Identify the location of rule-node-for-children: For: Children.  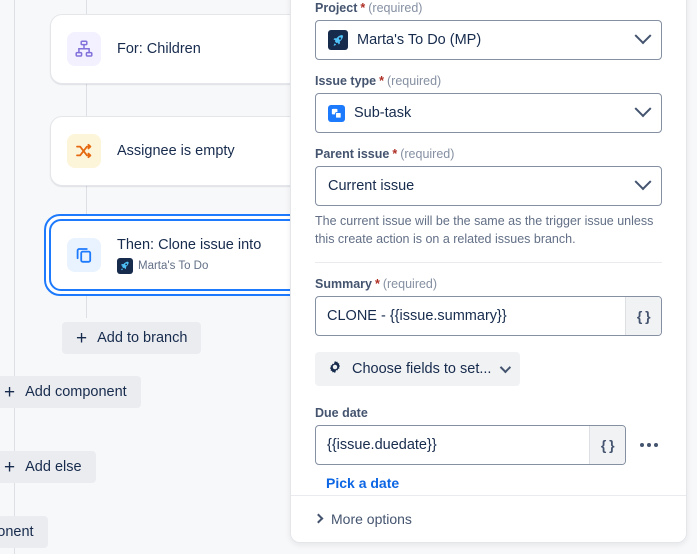
(171, 49).